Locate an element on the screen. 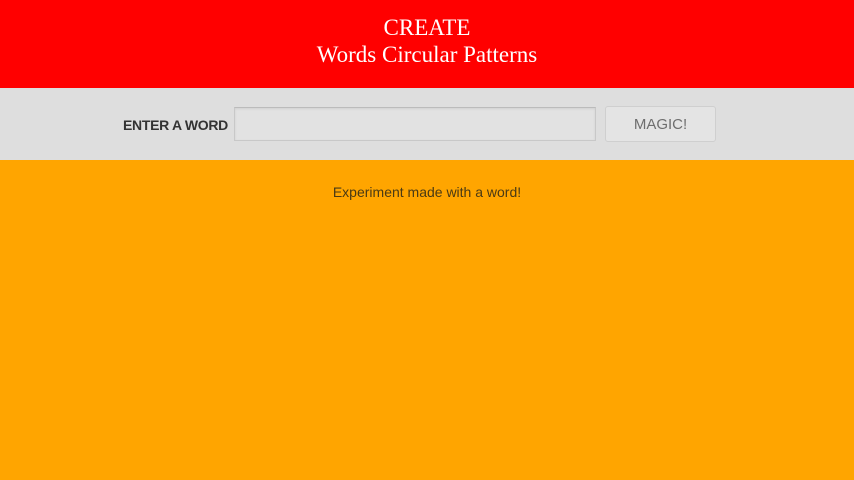 This screenshot has width=854, height=480. experiment-caption: Experiment made with a word! is located at coordinates (427, 192).